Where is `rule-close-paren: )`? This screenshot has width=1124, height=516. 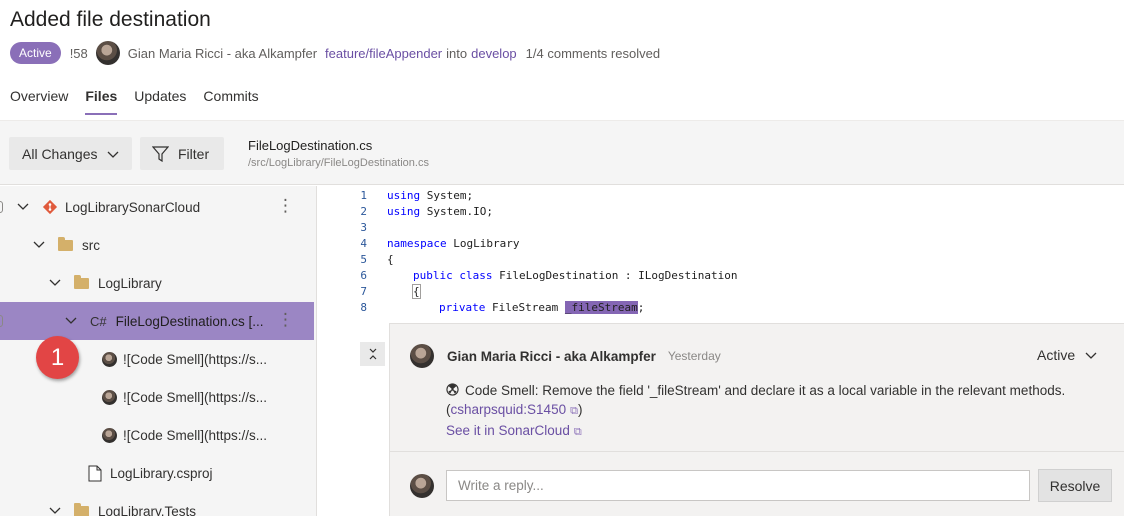
rule-close-paren: ) is located at coordinates (580, 409).